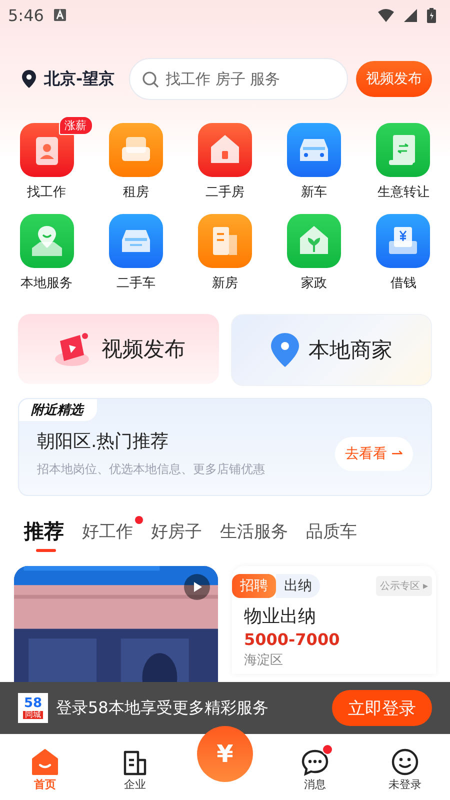 This screenshot has width=450, height=800. What do you see at coordinates (47, 241) in the screenshot?
I see `local-tile-icon` at bounding box center [47, 241].